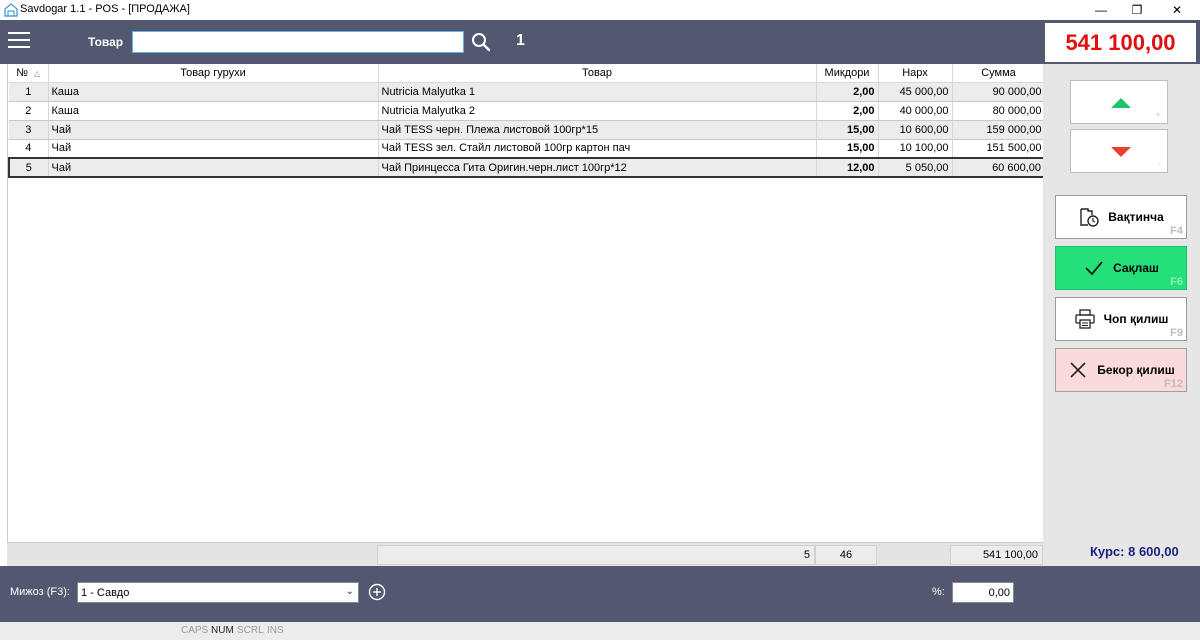 The image size is (1200, 640). What do you see at coordinates (999, 111) in the screenshot?
I see `row-sum: 80 000,00` at bounding box center [999, 111].